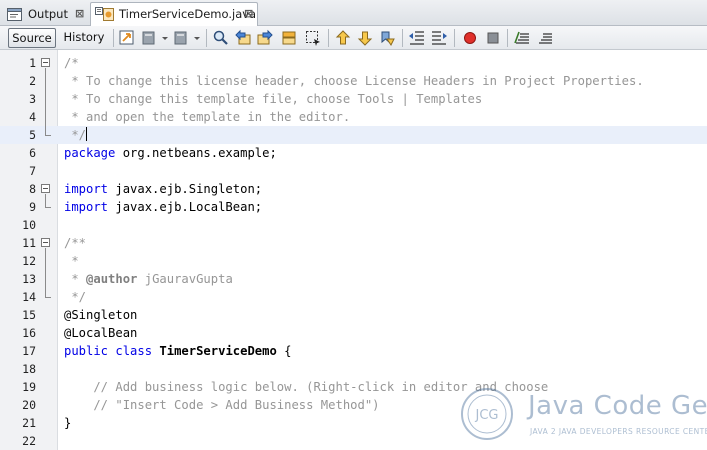 The width and height of the screenshot is (707, 450). Describe the element at coordinates (353, 225) in the screenshot. I see `code-line: 10` at that location.